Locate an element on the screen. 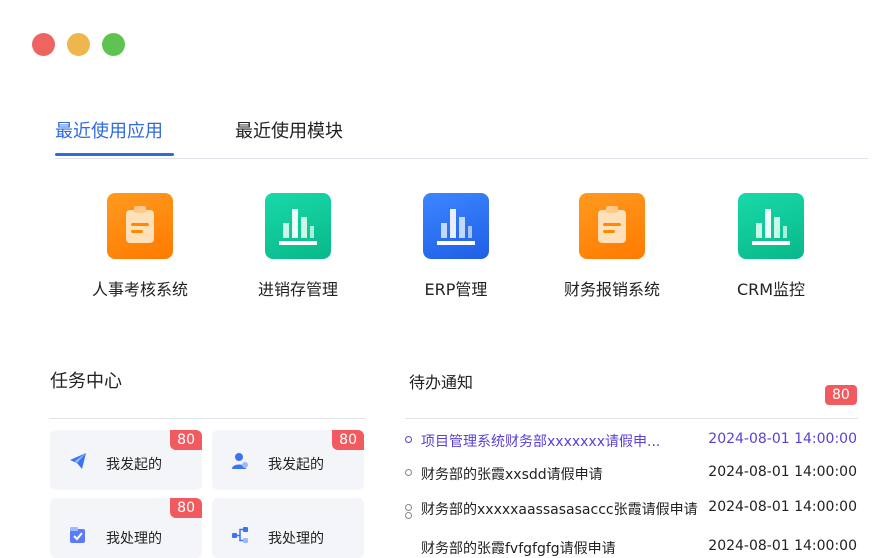 The width and height of the screenshot is (876, 558). app-erp: ERP管理 is located at coordinates (456, 246).